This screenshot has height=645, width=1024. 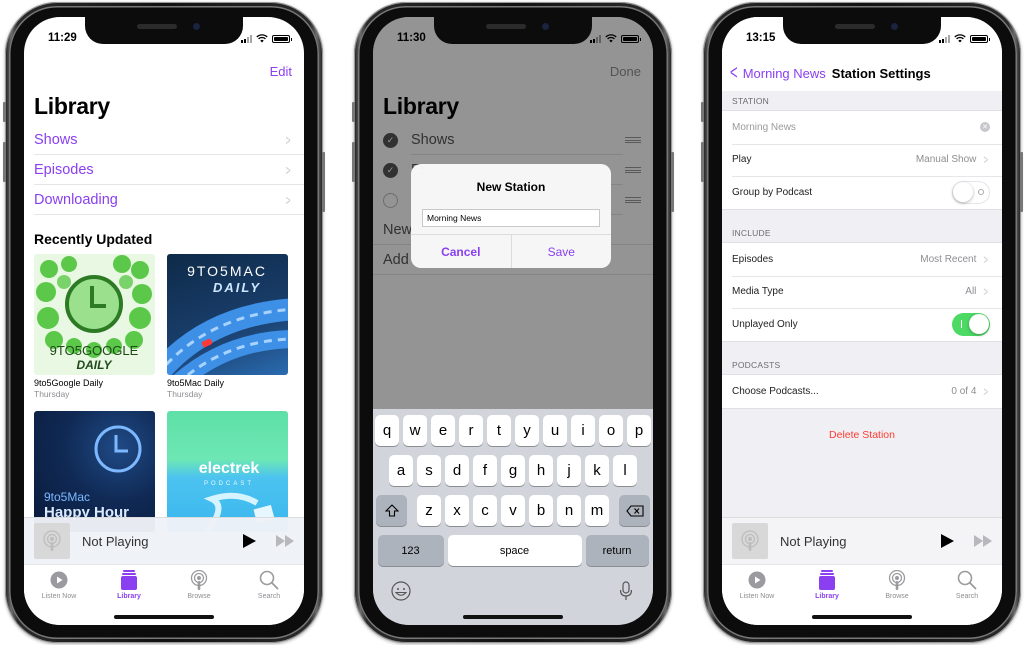 I want to click on back-button: < Morning News, so click(x=777, y=73).